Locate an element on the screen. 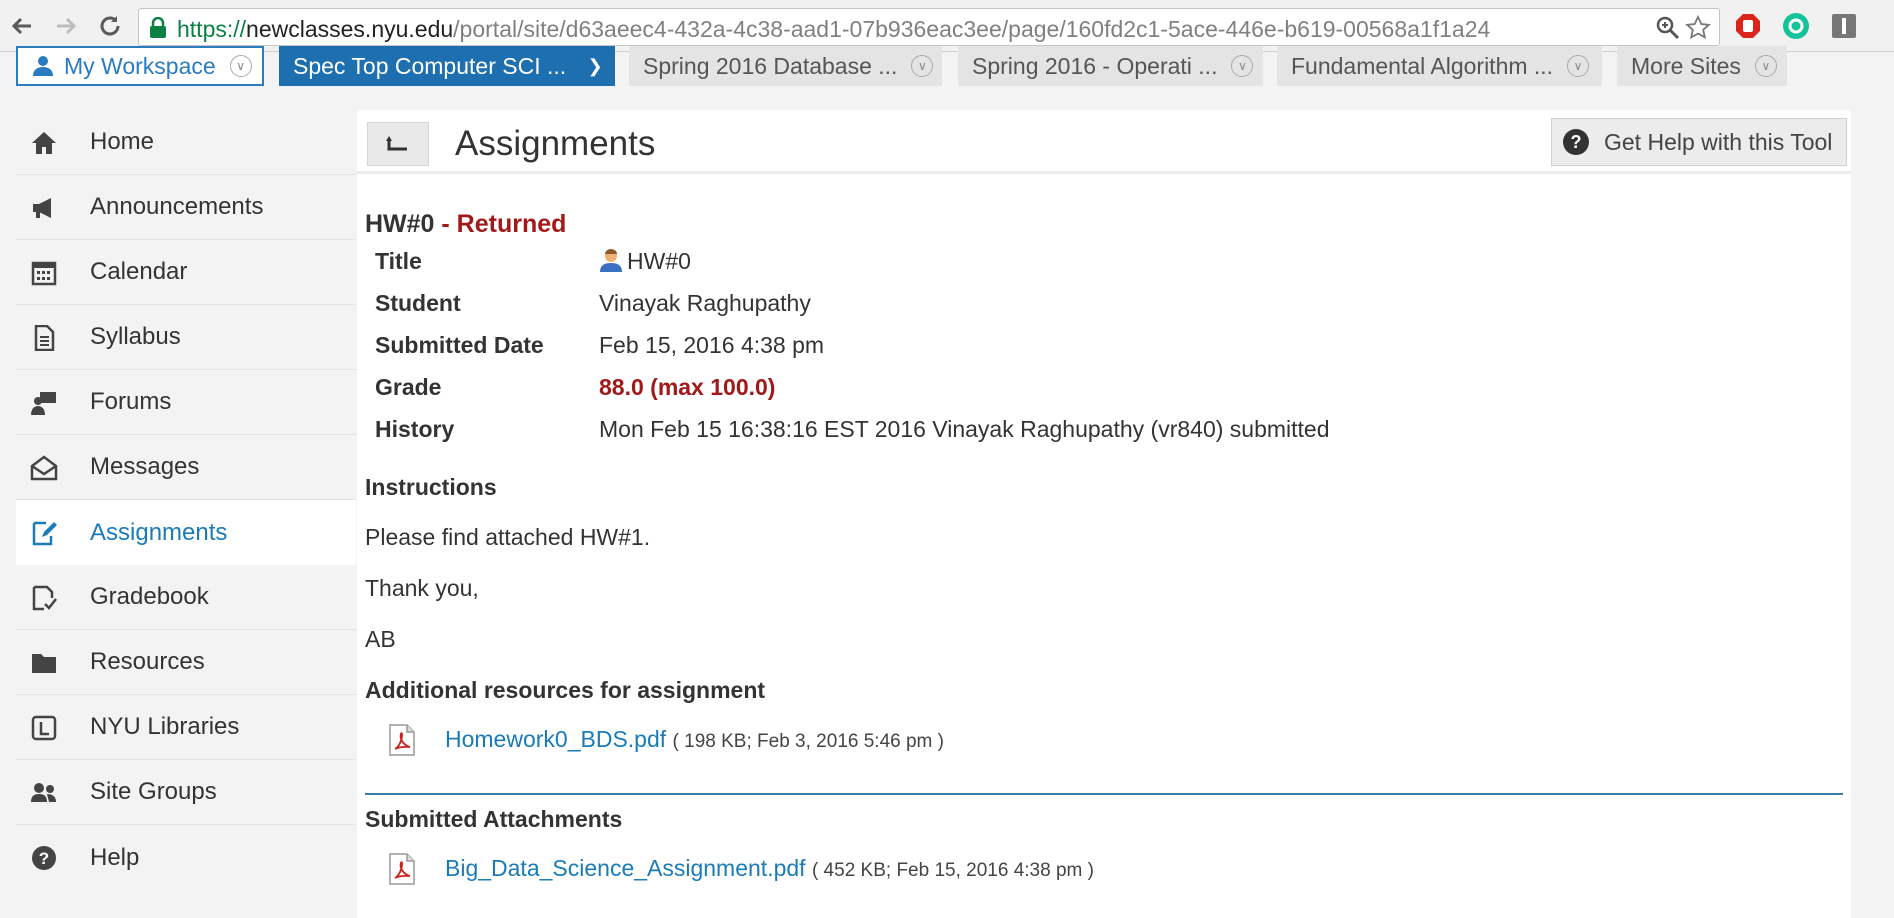  site-tab-fundamental-algorithm: Fundamental Algorithm ... ∨ is located at coordinates (1439, 66).